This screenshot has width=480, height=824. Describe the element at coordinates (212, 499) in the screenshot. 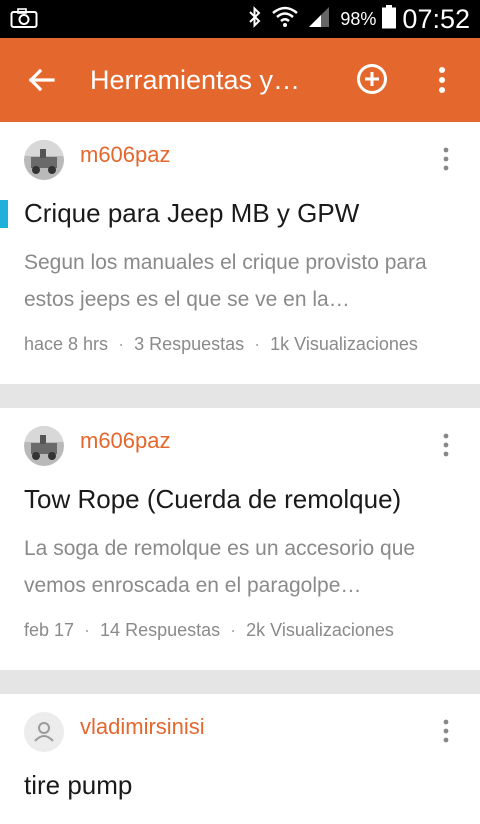

I see `post-title: Tow Rope (Cuerda de remolque)` at that location.